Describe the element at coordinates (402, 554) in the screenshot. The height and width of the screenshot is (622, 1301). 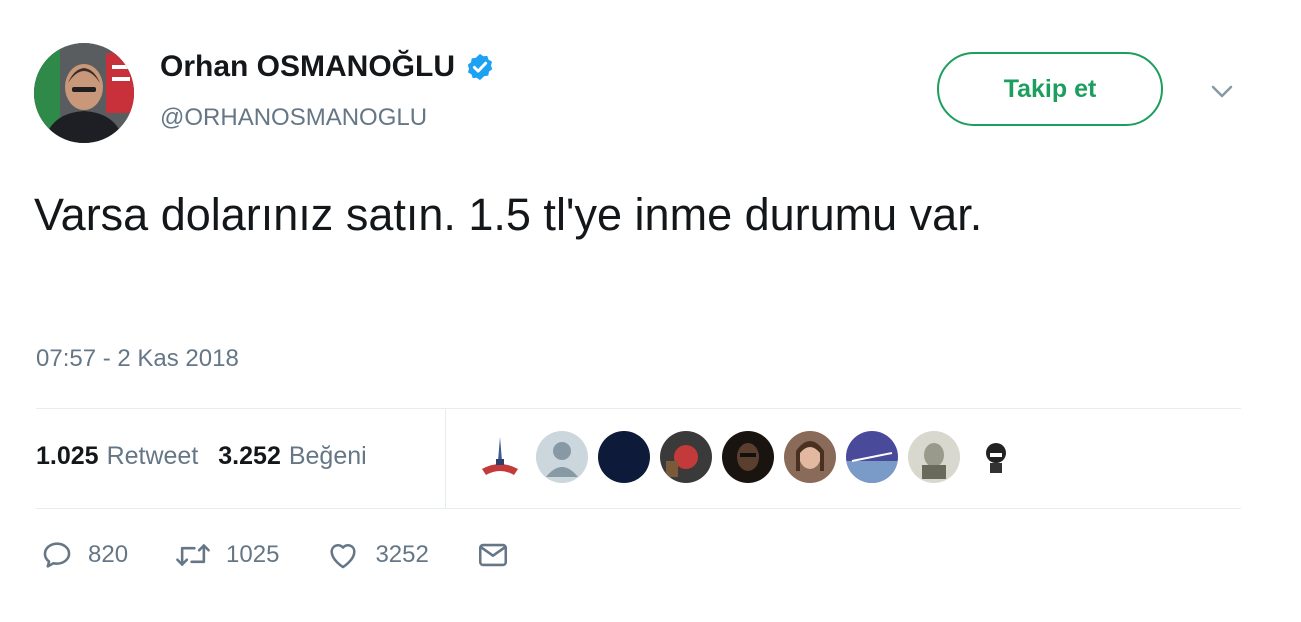
I see `like-count: 3252` at that location.